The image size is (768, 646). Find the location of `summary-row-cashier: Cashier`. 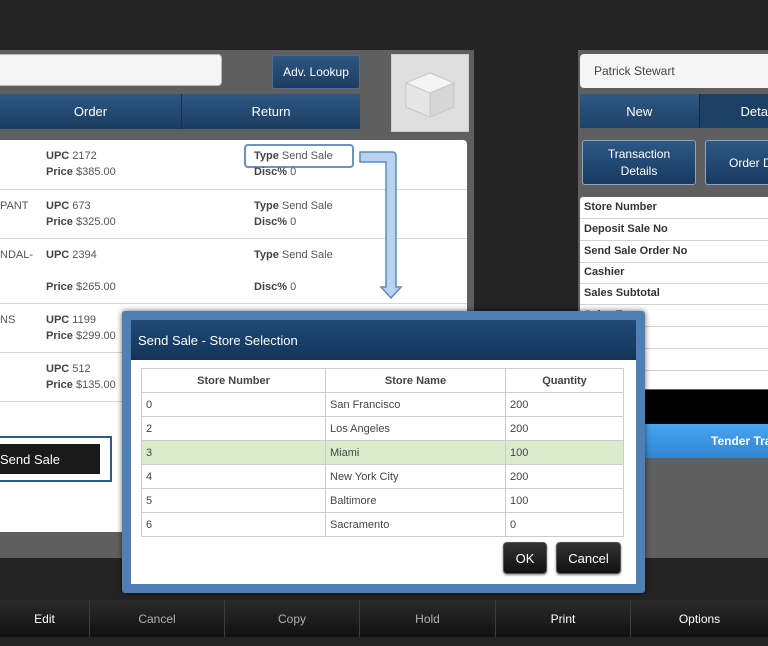

summary-row-cashier: Cashier is located at coordinates (674, 273).